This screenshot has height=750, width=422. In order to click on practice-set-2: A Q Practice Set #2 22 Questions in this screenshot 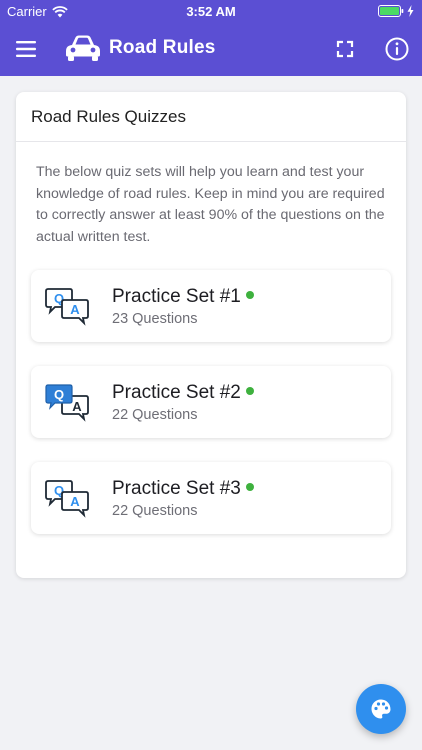, I will do `click(211, 402)`.